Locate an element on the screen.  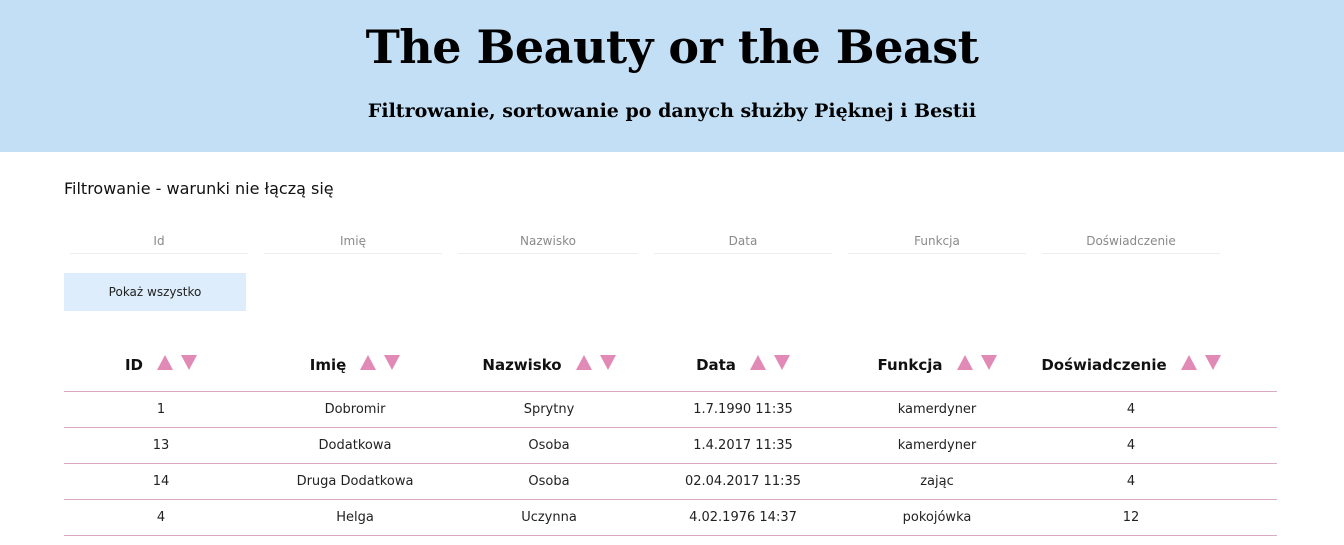
cell-imie: Helga is located at coordinates (355, 517).